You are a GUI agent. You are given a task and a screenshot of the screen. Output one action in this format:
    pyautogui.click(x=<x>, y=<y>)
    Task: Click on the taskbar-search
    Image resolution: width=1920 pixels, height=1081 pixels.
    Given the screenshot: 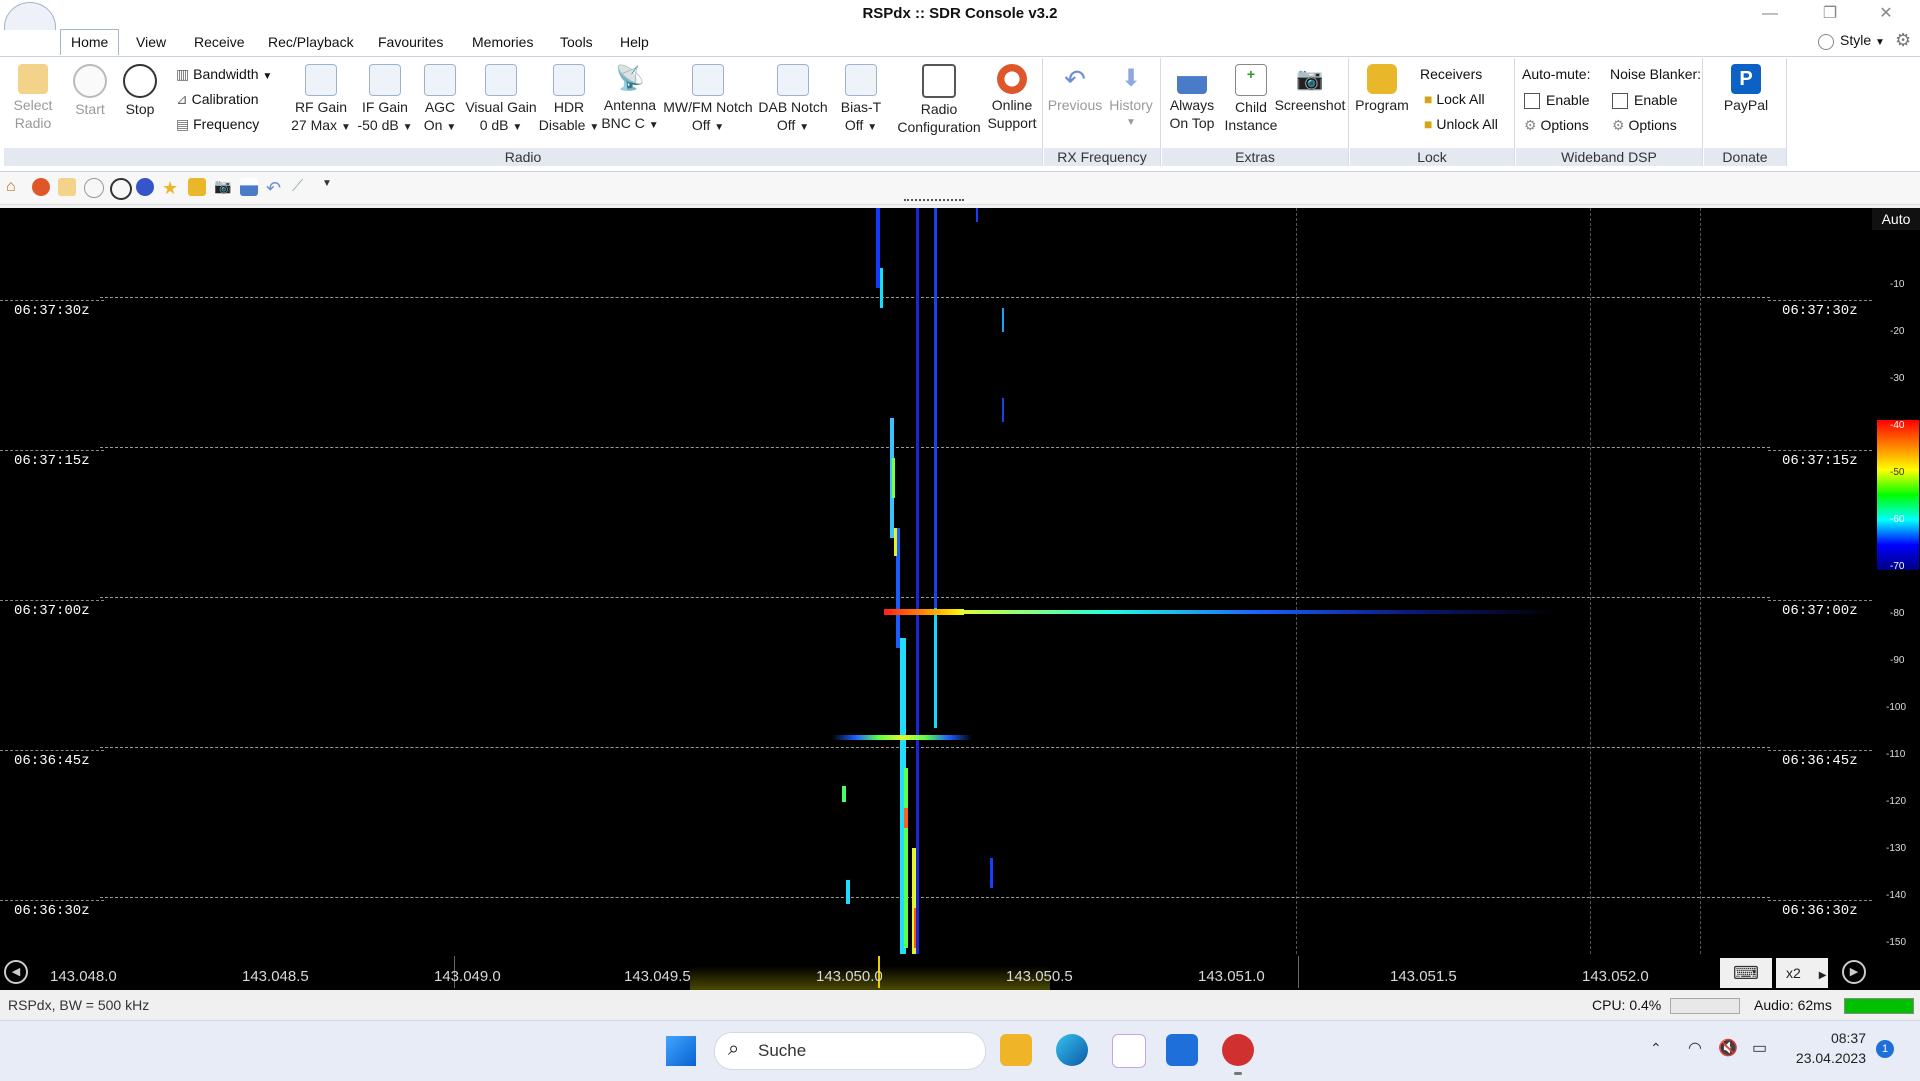 What is the action you would take?
    pyautogui.click(x=850, y=1051)
    